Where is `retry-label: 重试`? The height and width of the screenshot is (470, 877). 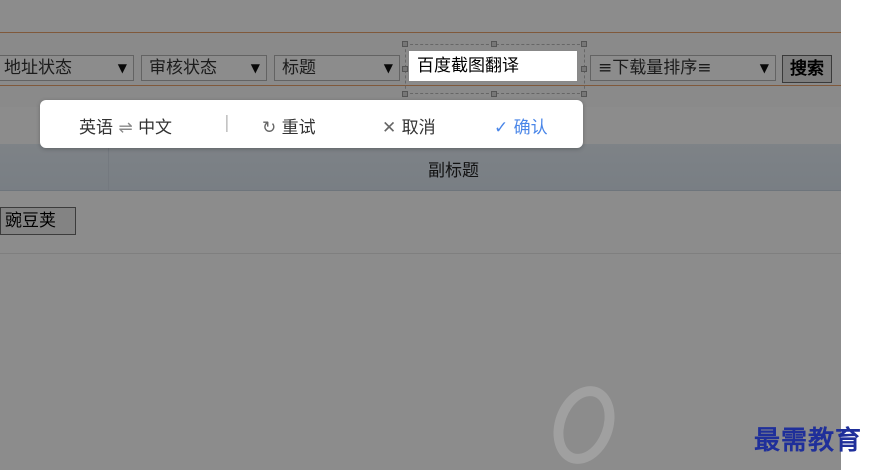
retry-label: 重试 is located at coordinates (298, 128).